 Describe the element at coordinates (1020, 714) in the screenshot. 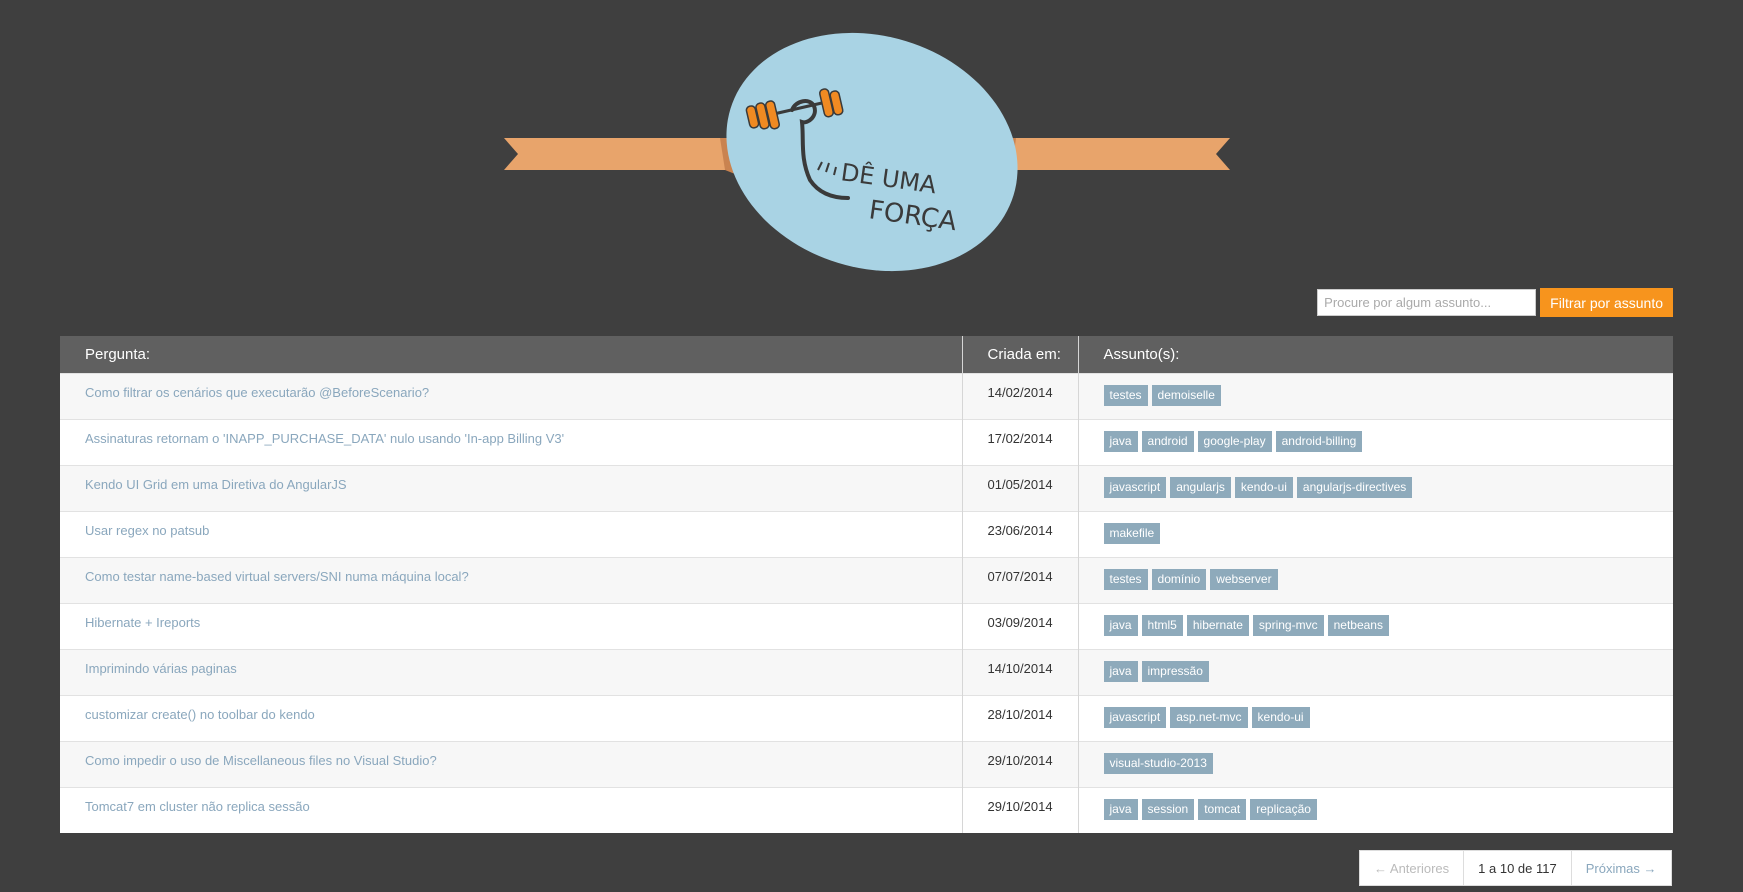

I see `created-date: 28/10/2014` at that location.